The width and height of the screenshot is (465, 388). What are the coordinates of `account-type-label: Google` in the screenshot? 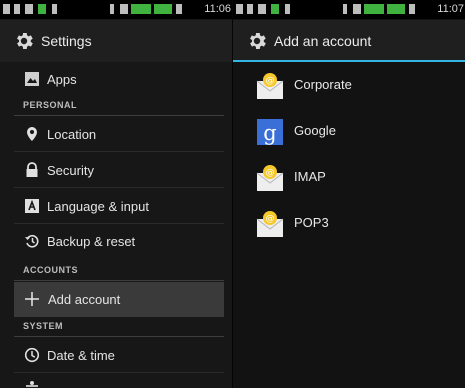 It's located at (315, 130).